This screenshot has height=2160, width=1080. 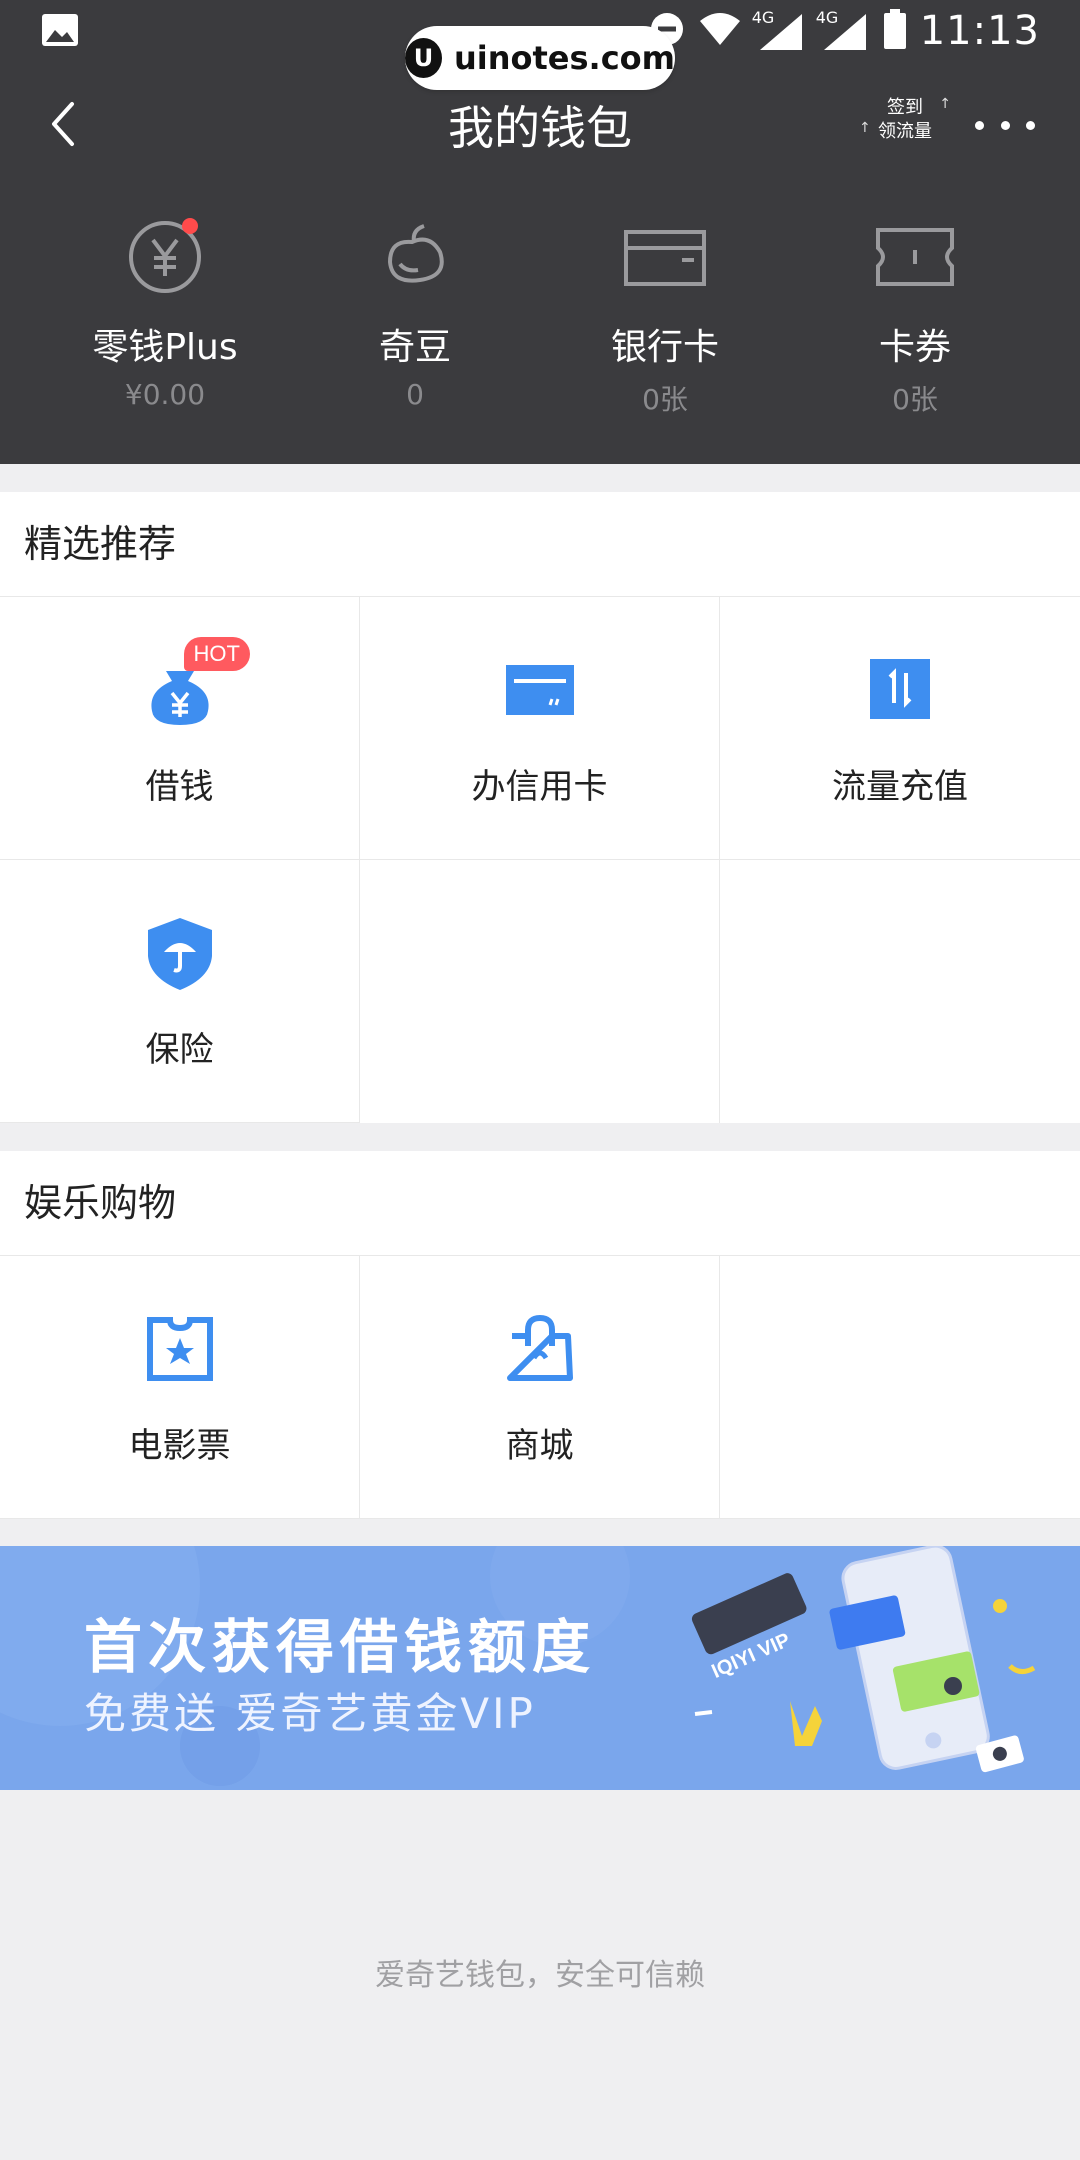 What do you see at coordinates (165, 312) in the screenshot?
I see `asset-change-plus: 零钱Plus ¥0.00` at bounding box center [165, 312].